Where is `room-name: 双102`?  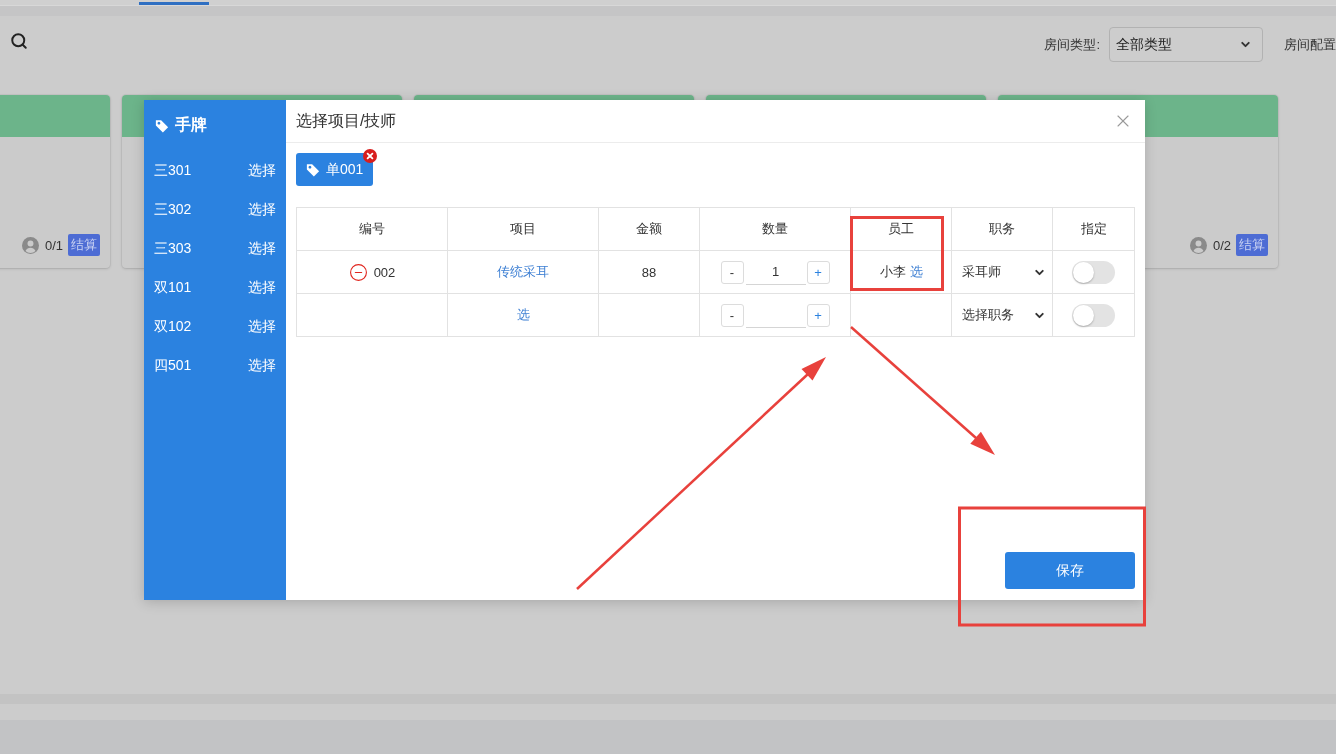 room-name: 双102 is located at coordinates (173, 326).